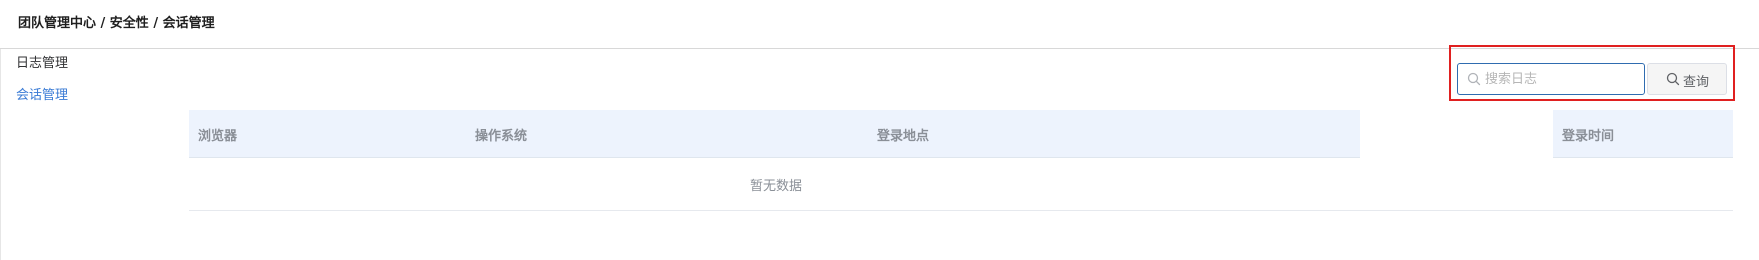 The width and height of the screenshot is (1759, 260). I want to click on search-input-wrapper, so click(1551, 79).